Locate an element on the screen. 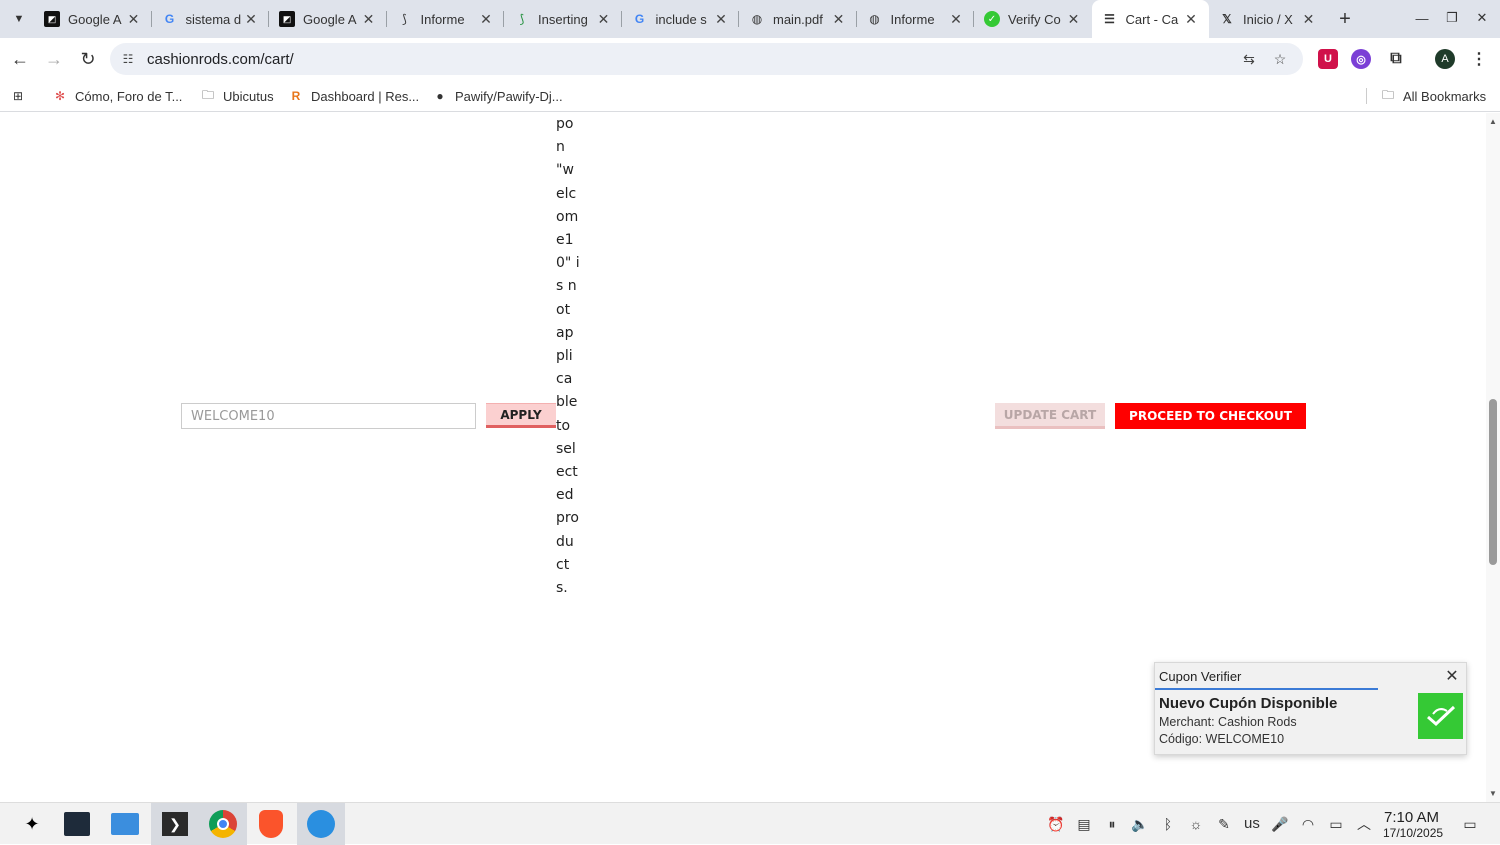  coupon-code-input is located at coordinates (328, 416).